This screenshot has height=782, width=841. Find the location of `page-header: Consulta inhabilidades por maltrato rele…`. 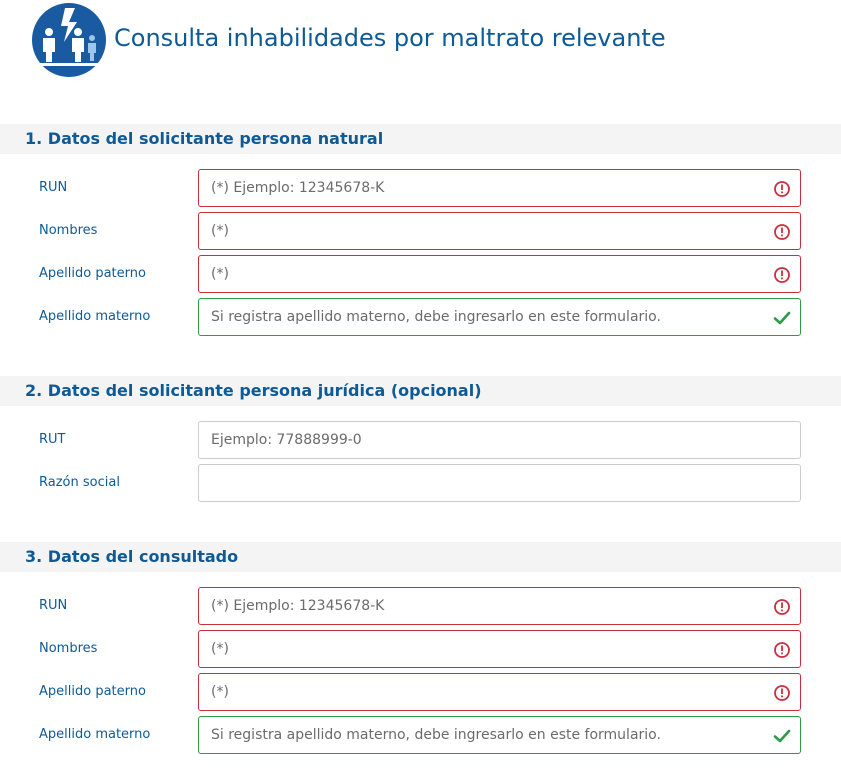

page-header: Consulta inhabilidades por maltrato rele… is located at coordinates (420, 40).